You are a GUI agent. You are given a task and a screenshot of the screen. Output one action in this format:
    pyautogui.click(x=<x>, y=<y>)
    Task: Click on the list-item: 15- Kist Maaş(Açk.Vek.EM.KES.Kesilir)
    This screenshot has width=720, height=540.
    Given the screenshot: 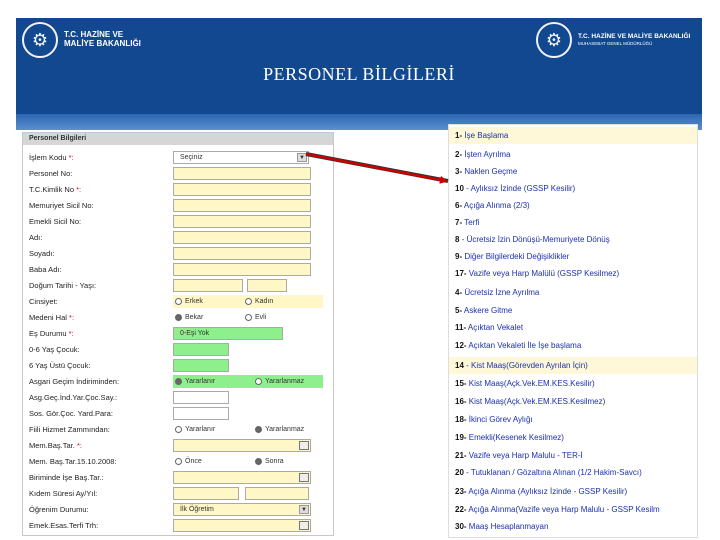 What is the action you would take?
    pyautogui.click(x=573, y=383)
    